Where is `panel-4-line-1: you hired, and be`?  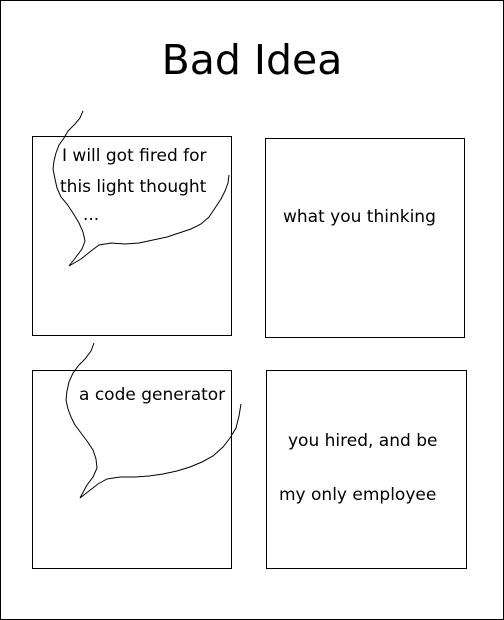 panel-4-line-1: you hired, and be is located at coordinates (363, 441).